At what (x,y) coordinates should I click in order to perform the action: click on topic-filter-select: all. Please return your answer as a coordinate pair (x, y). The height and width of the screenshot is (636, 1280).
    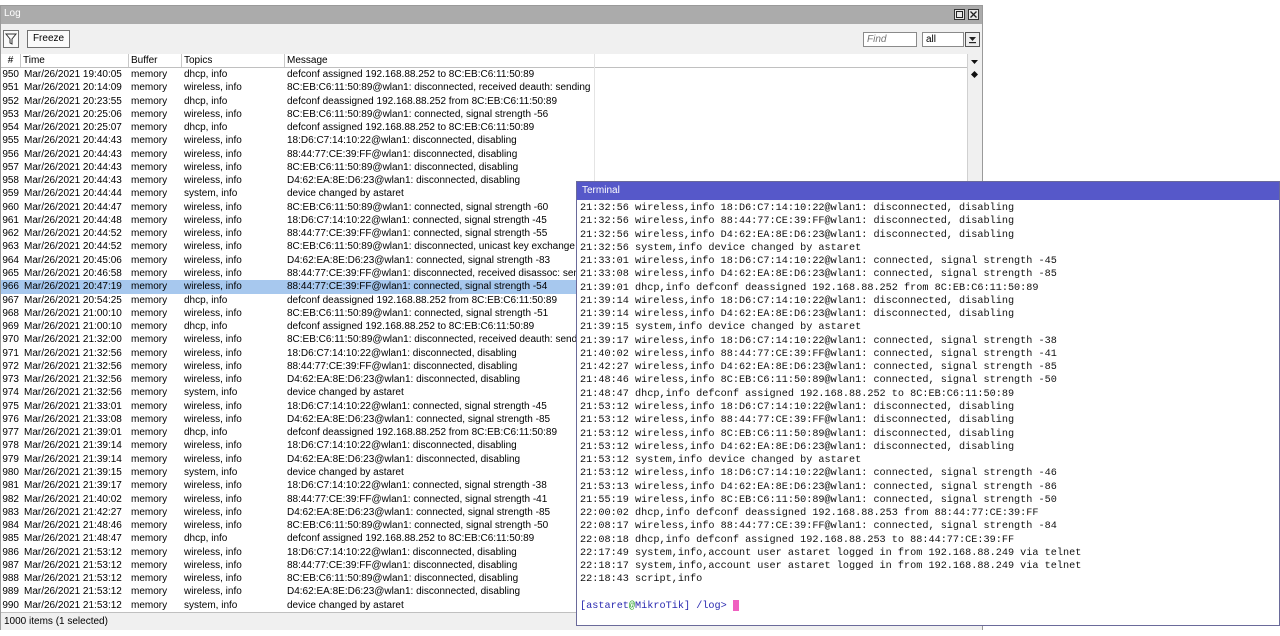
    Looking at the image, I should click on (943, 39).